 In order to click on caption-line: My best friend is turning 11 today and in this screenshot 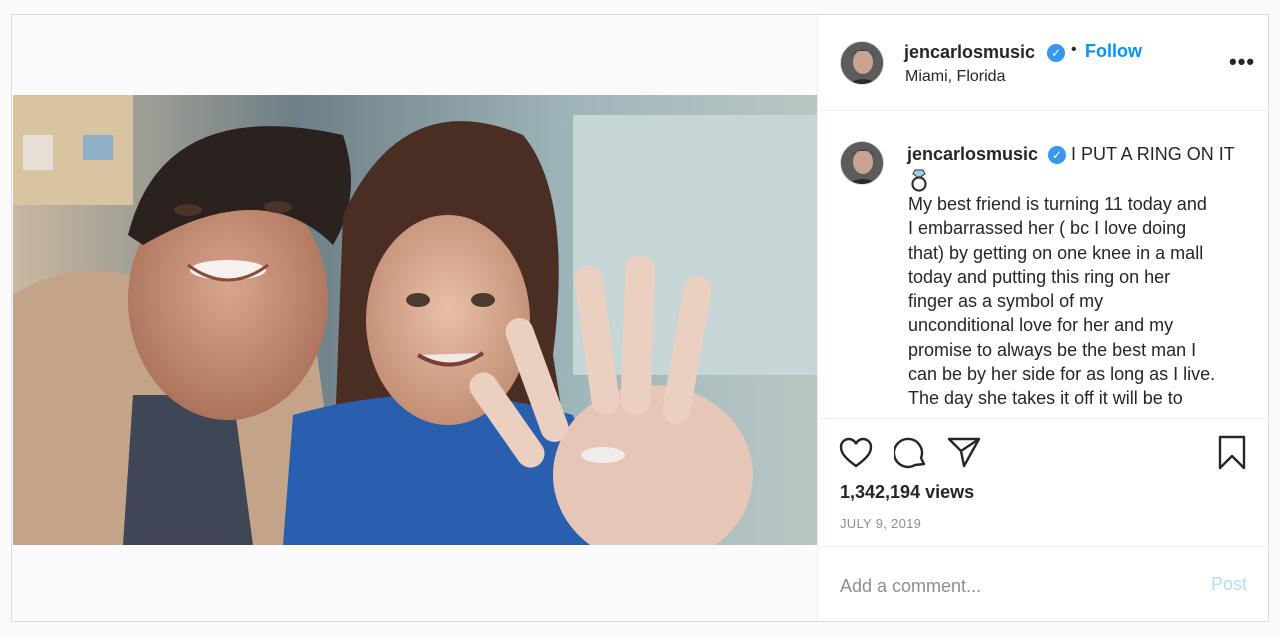, I will do `click(1057, 204)`.